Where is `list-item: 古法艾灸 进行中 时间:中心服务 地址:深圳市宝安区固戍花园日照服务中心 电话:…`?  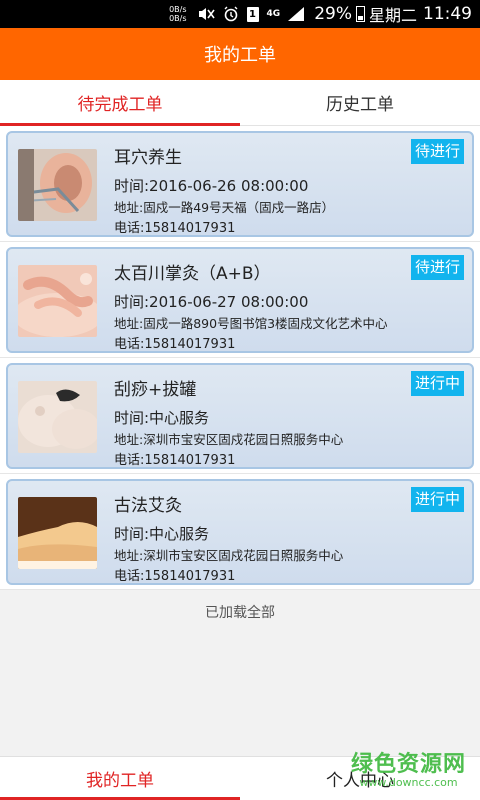
list-item: 古法艾灸 进行中 时间:中心服务 地址:深圳市宝安区固戍花园日照服务中心 电话:… is located at coordinates (240, 532).